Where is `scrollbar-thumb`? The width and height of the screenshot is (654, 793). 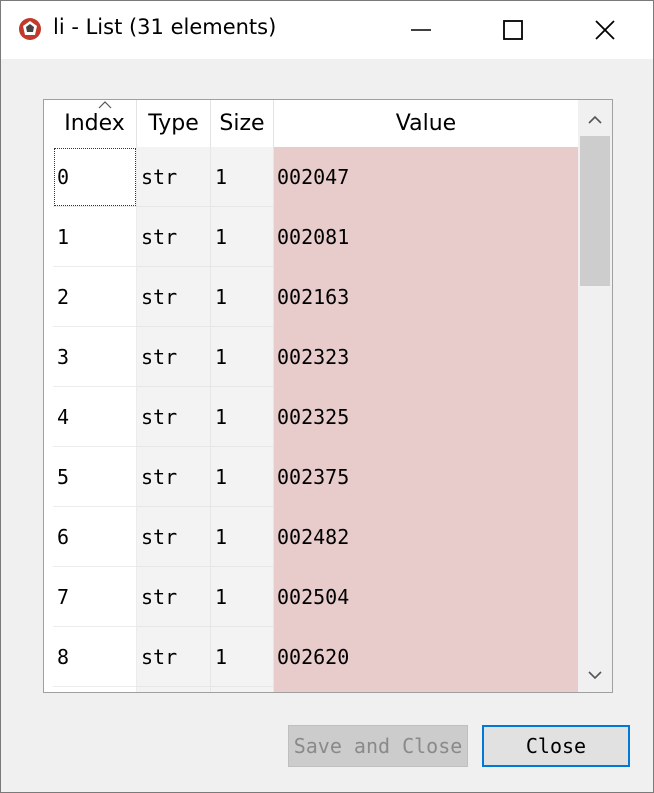
scrollbar-thumb is located at coordinates (595, 211).